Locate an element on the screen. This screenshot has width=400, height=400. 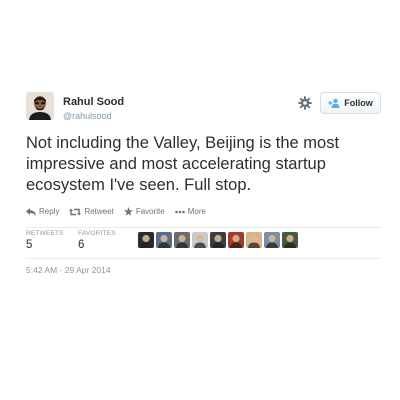
retweet-label: Retweet is located at coordinates (99, 211).